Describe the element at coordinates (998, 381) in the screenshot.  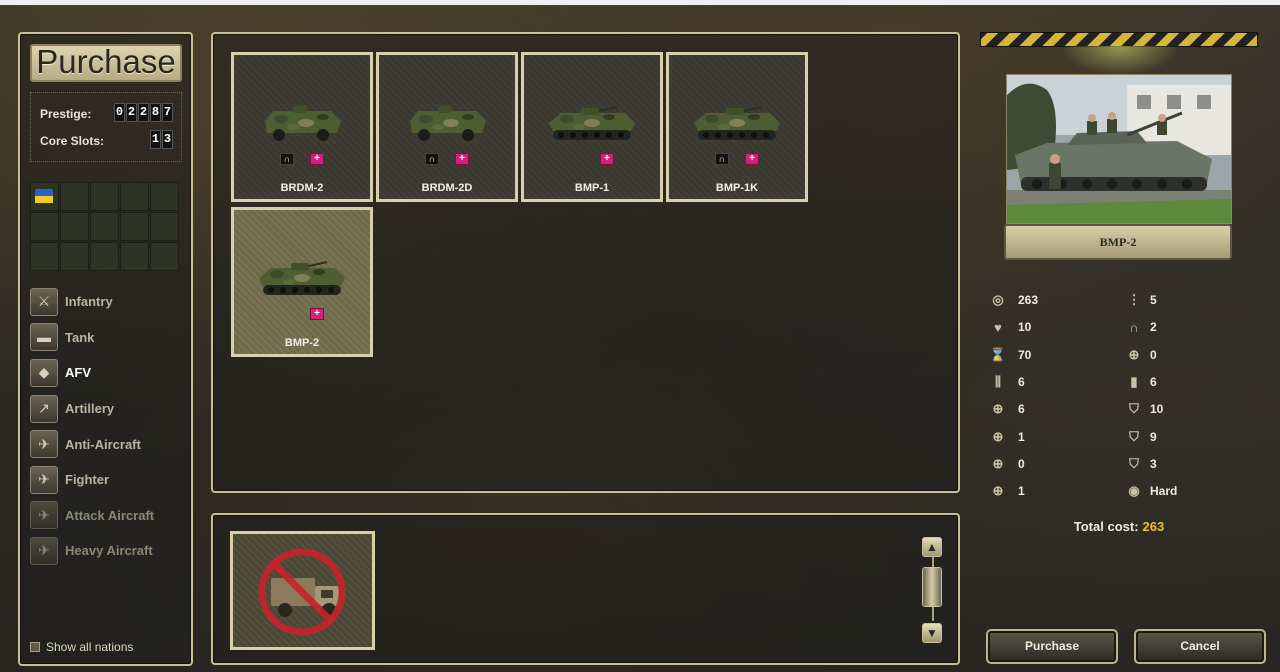
I see `ammo-icon: ⫼` at that location.